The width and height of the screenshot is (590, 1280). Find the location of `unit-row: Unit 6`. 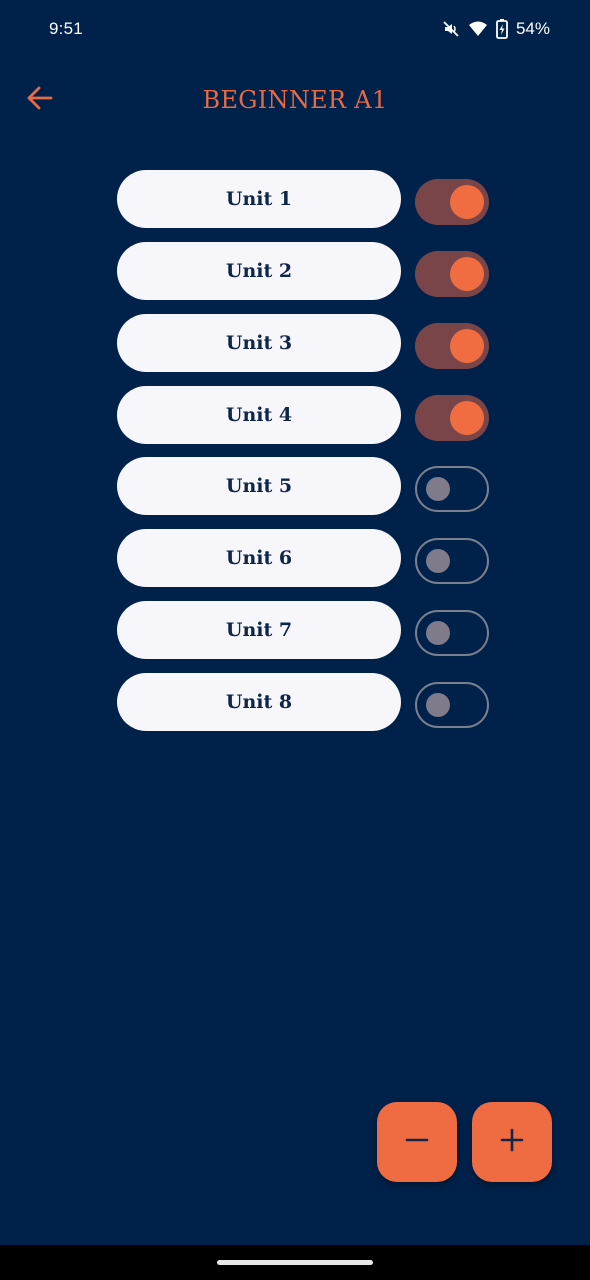

unit-row: Unit 6 is located at coordinates (307, 558).